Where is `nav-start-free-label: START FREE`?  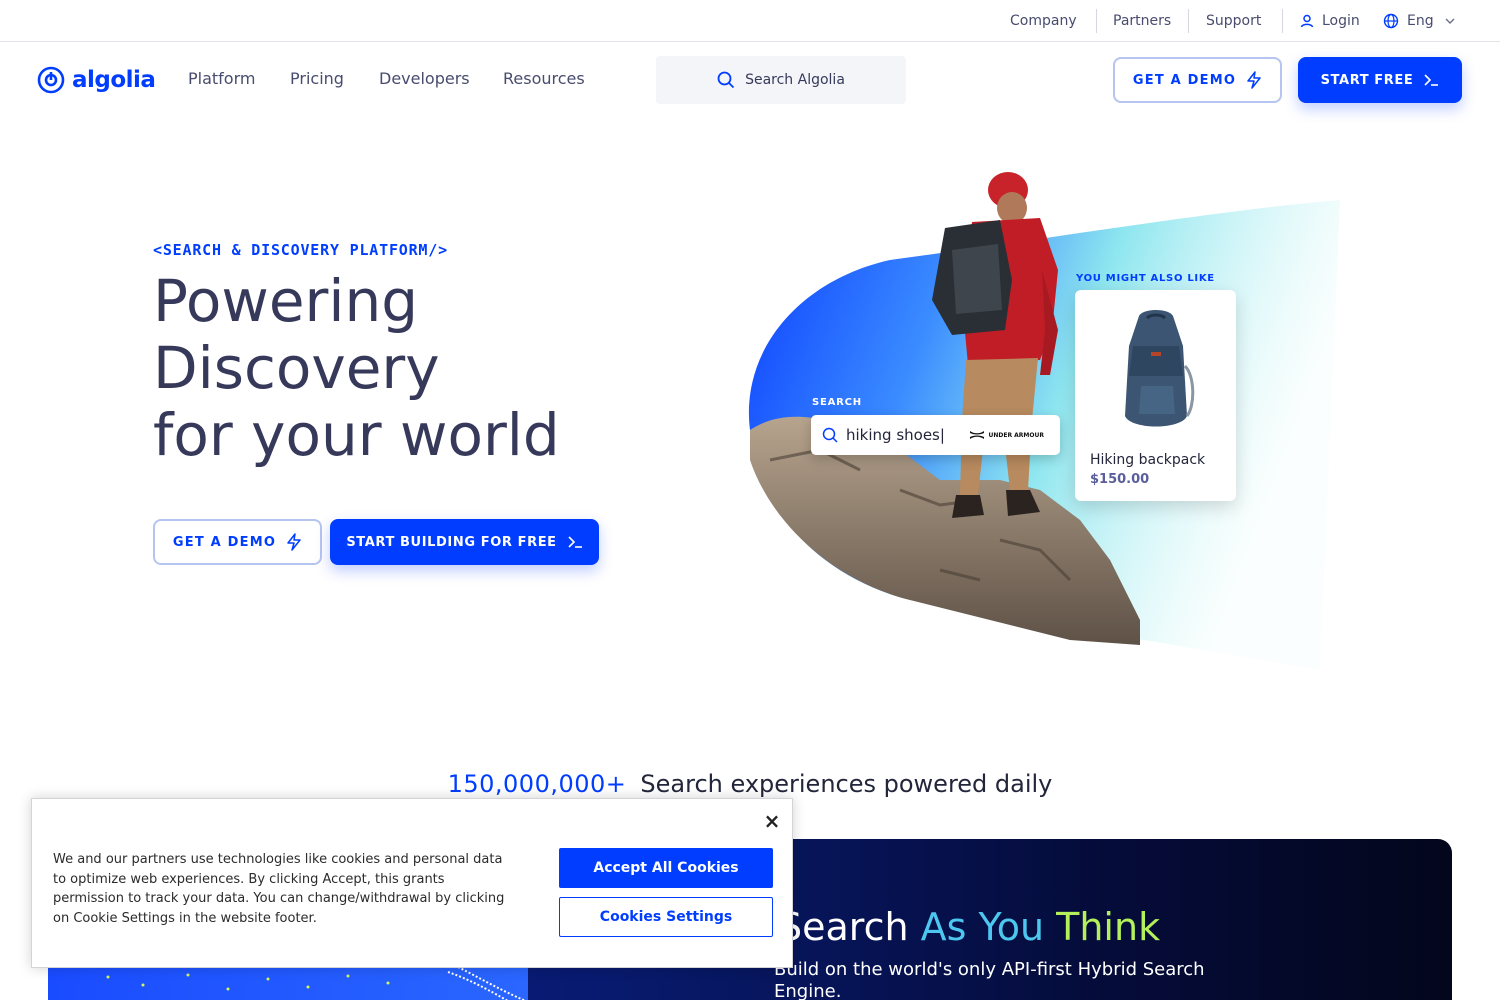 nav-start-free-label: START FREE is located at coordinates (1367, 80).